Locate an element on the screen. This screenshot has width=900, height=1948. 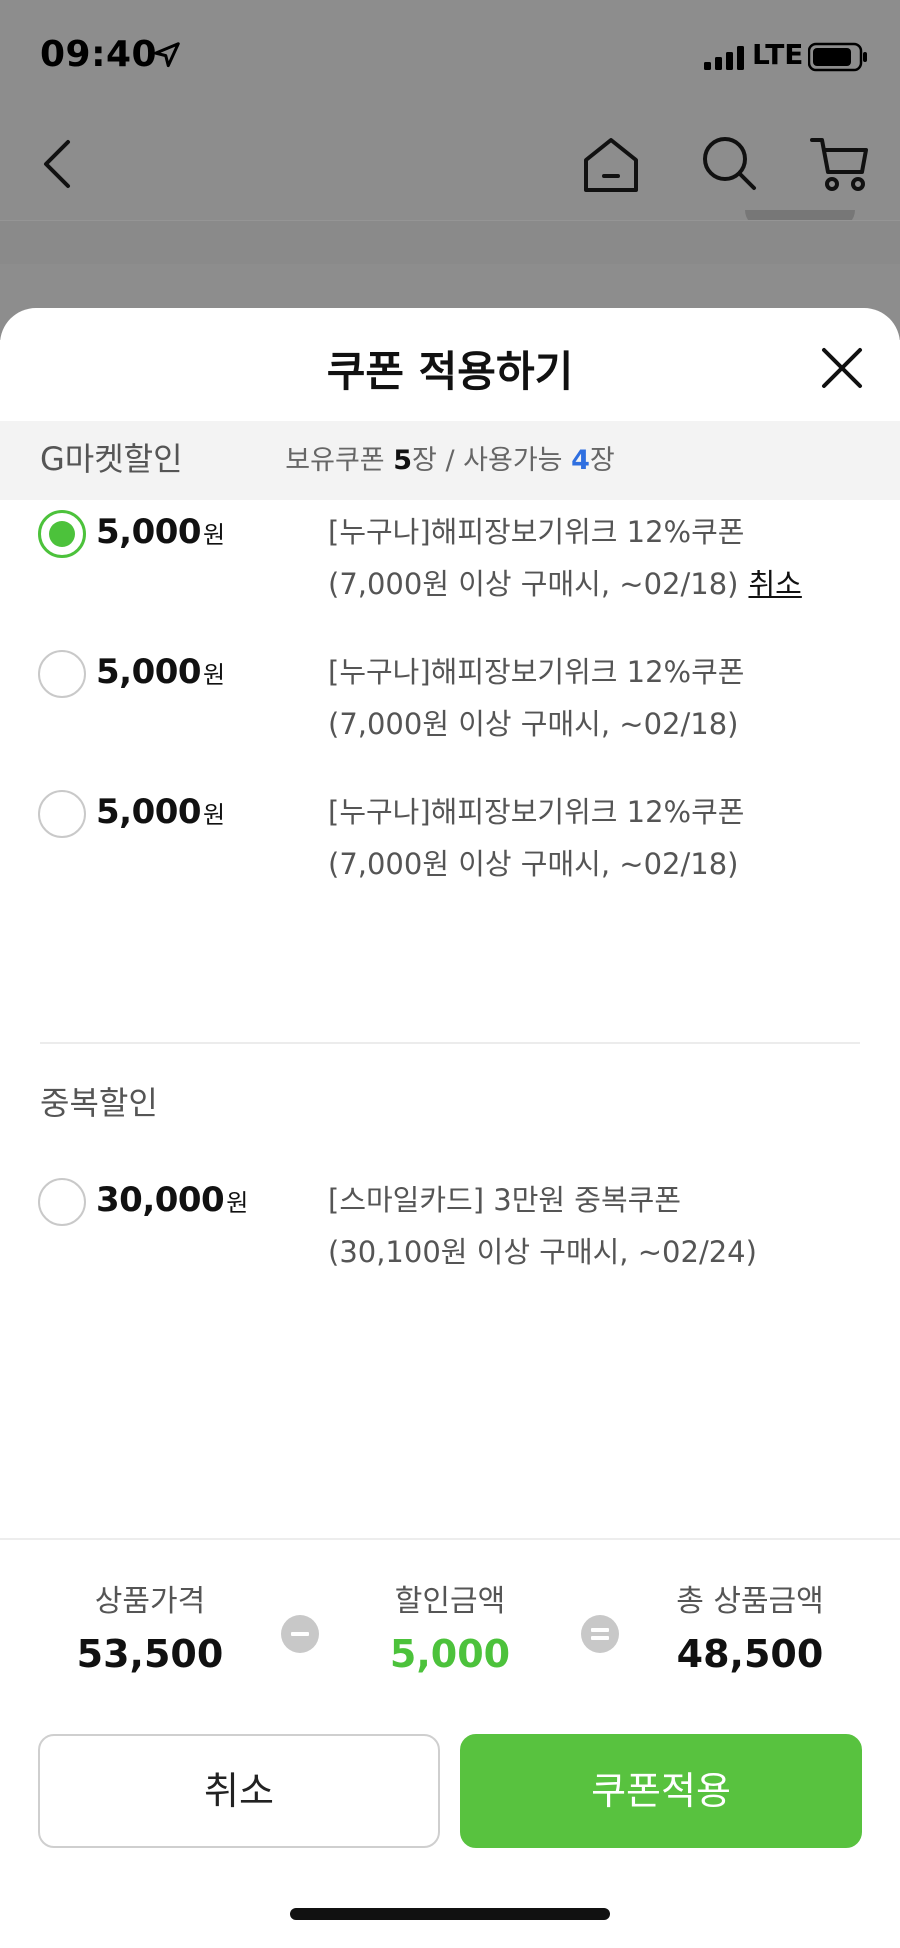
total-value: 48,500 is located at coordinates (750, 1654).